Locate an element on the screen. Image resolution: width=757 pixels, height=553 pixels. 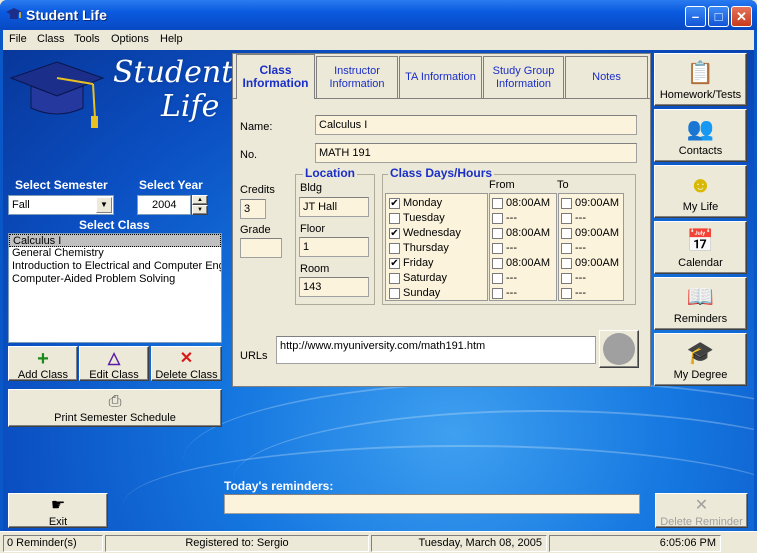
from-time: 08:00AM is located at coordinates (528, 263).